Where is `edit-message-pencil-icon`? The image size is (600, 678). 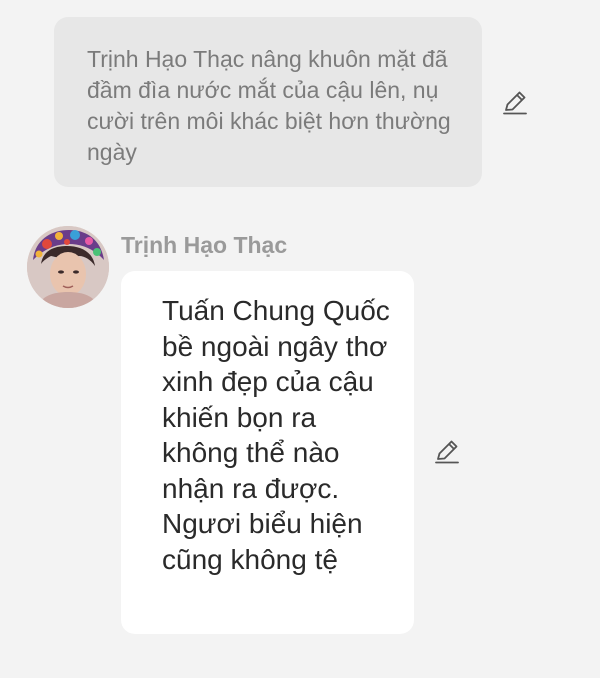
edit-message-pencil-icon is located at coordinates (447, 451).